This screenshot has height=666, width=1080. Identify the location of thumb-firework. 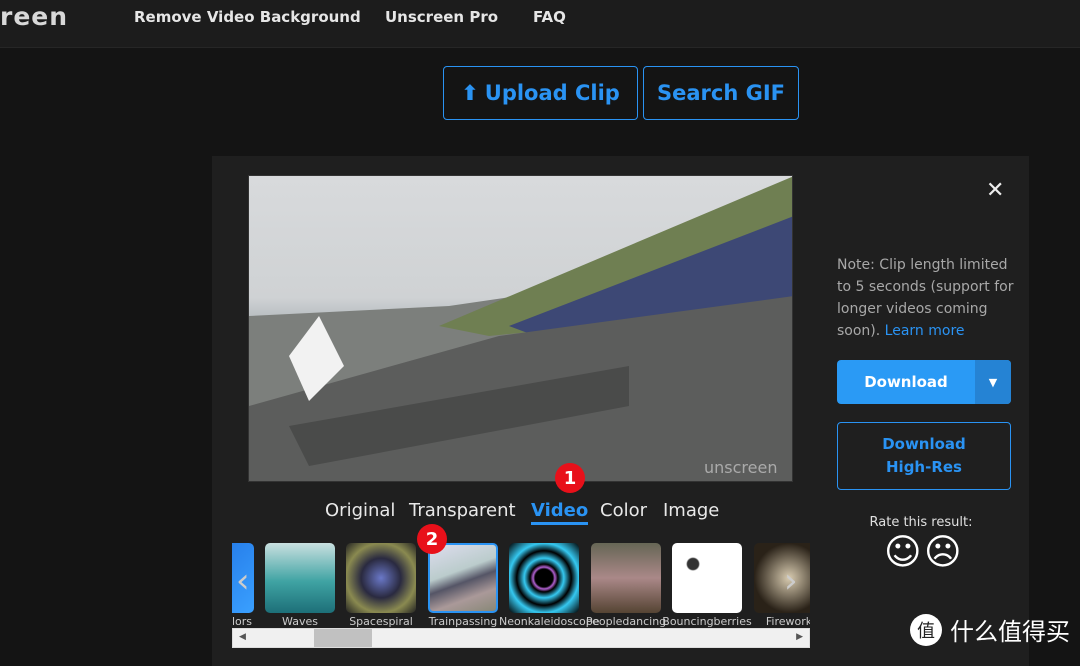
(782, 578).